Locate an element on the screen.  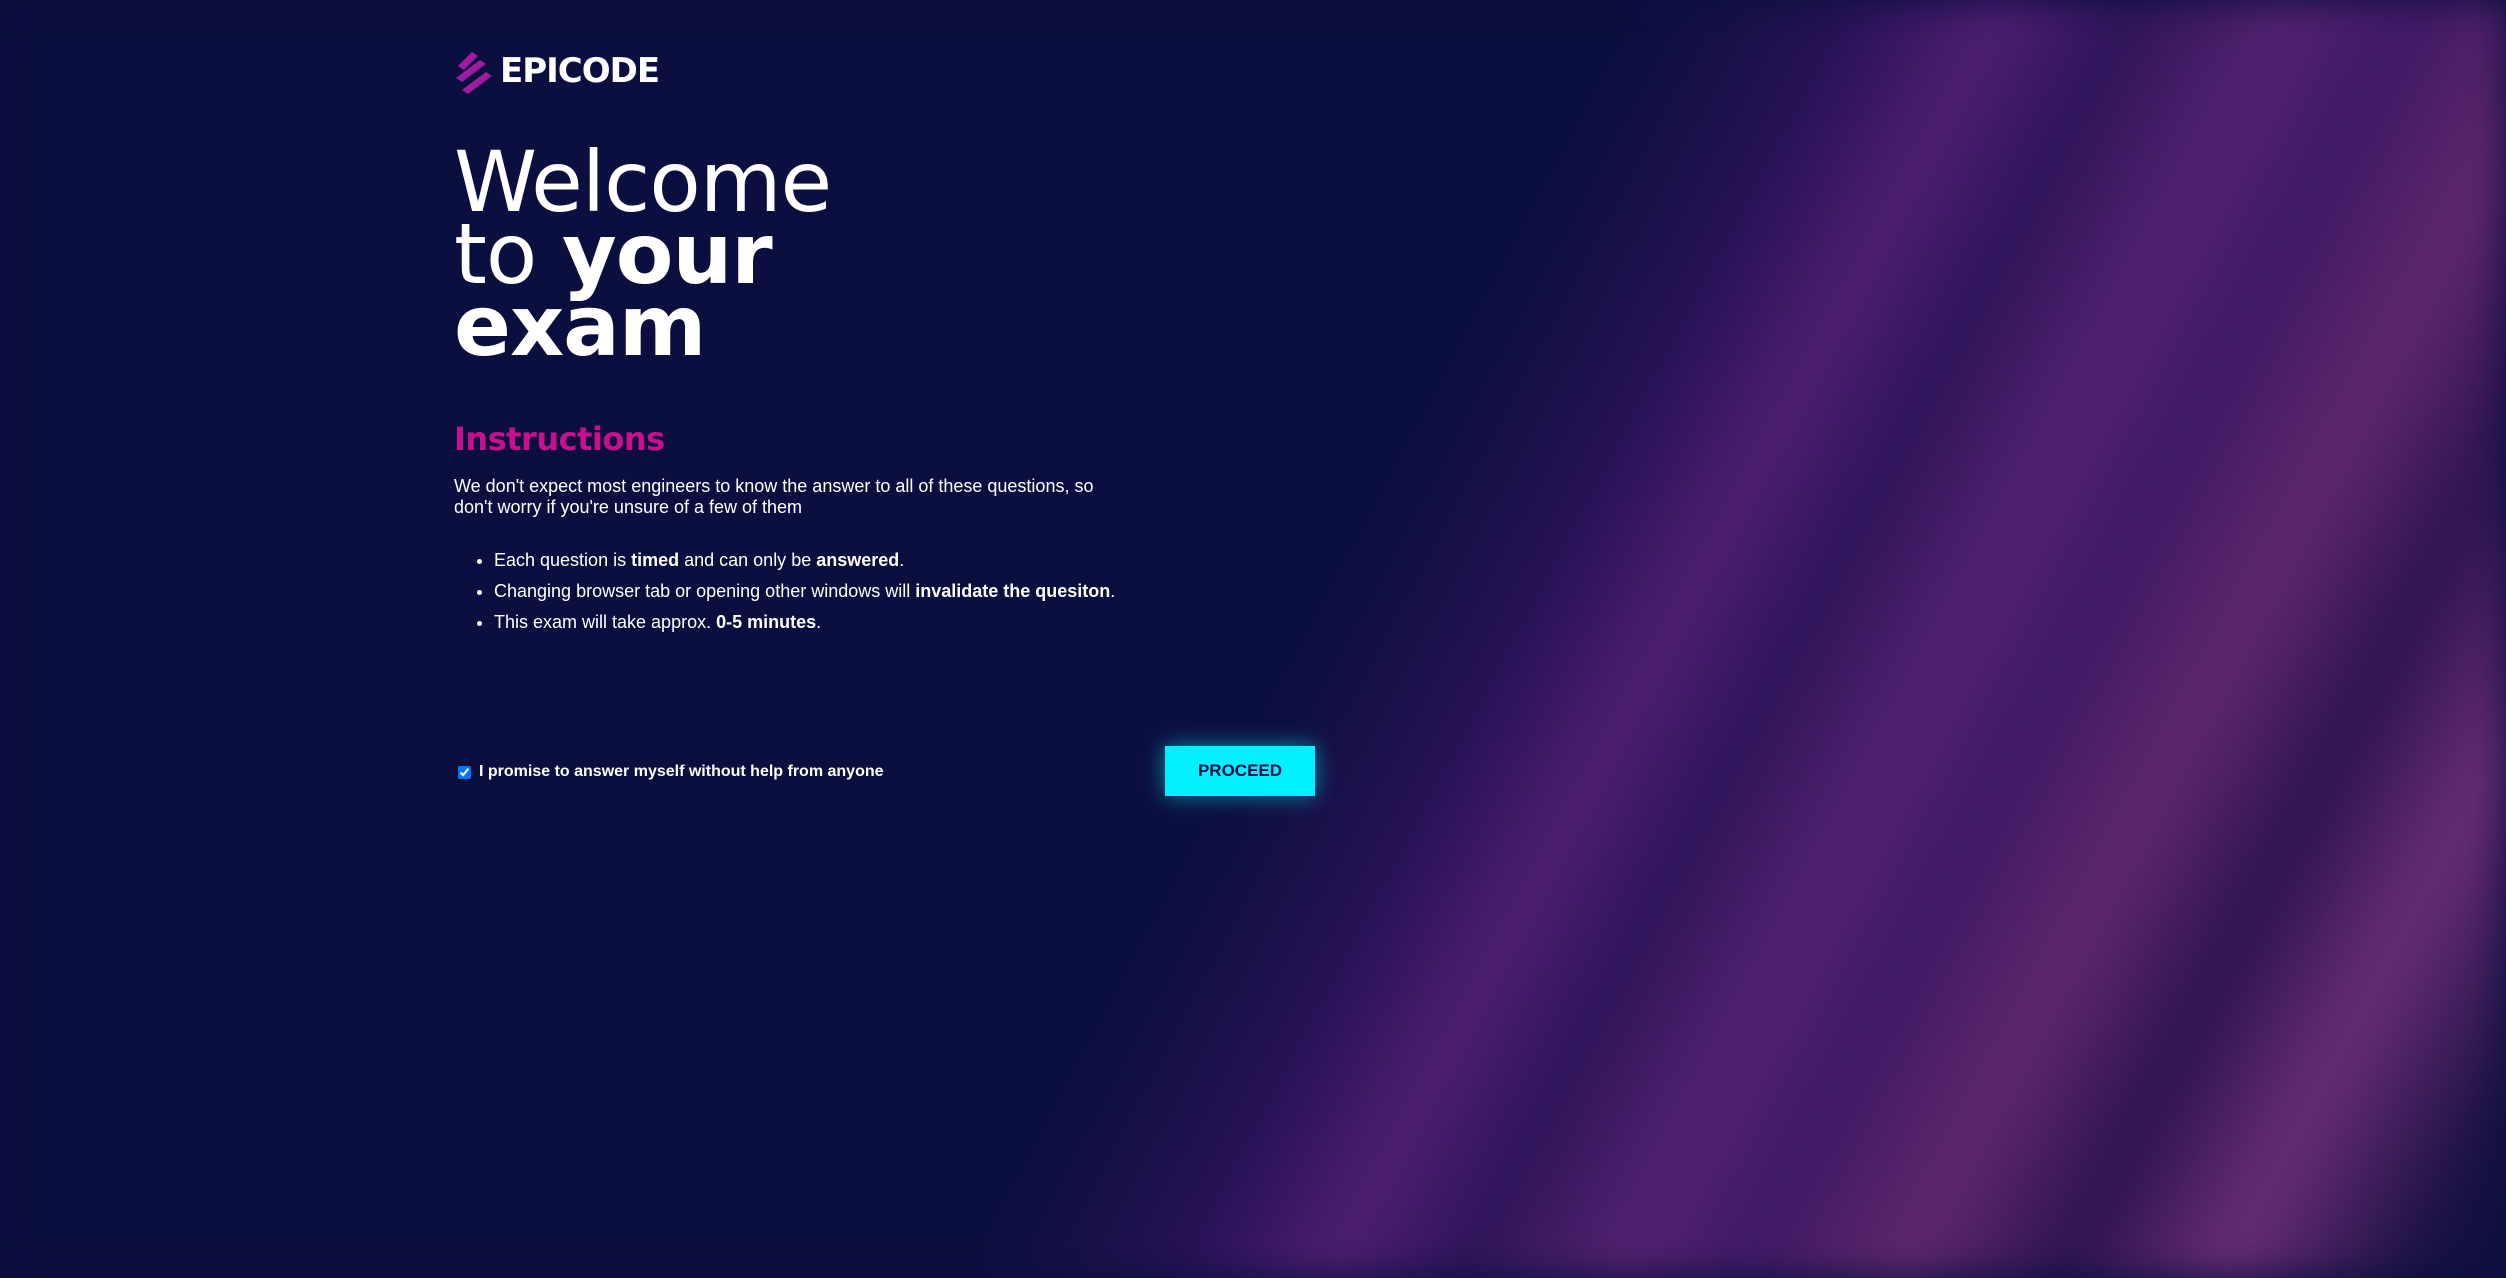
rule-text: This exam will take approx. is located at coordinates (605, 622).